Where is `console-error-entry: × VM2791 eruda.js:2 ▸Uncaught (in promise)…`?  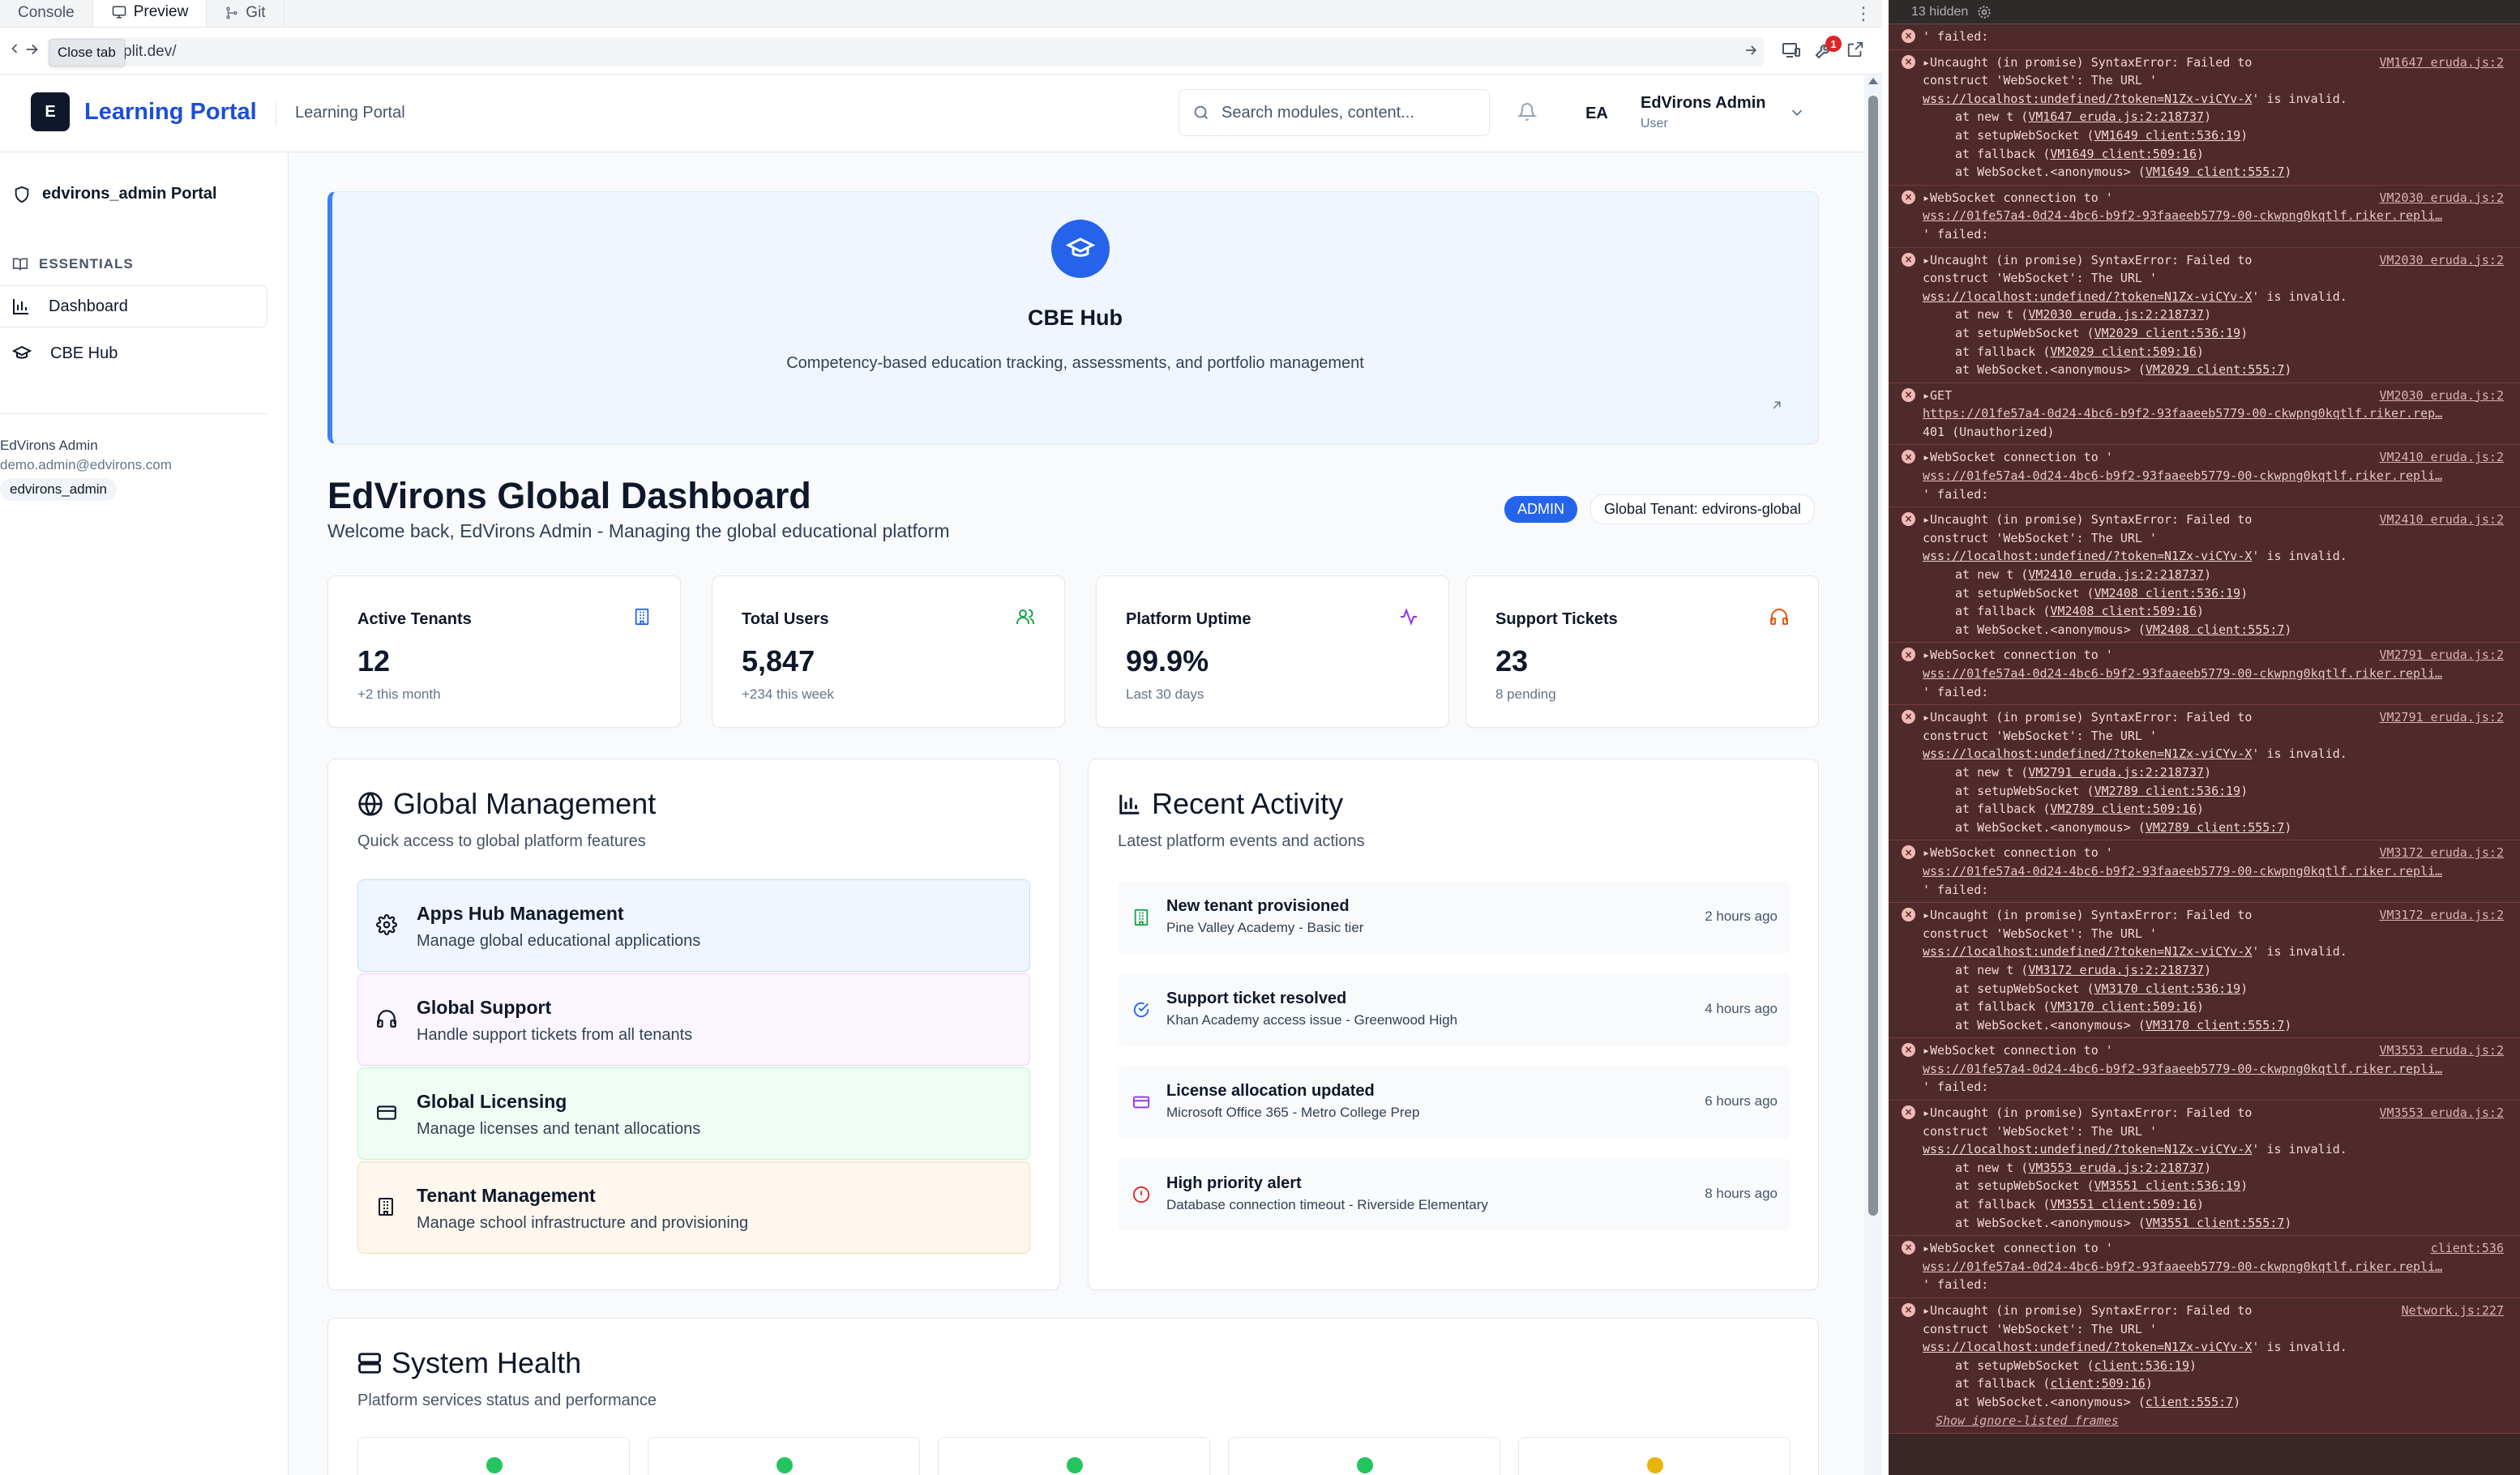 console-error-entry: × VM2791 eruda.js:2 ▸Uncaught (in promise)… is located at coordinates (2204, 773).